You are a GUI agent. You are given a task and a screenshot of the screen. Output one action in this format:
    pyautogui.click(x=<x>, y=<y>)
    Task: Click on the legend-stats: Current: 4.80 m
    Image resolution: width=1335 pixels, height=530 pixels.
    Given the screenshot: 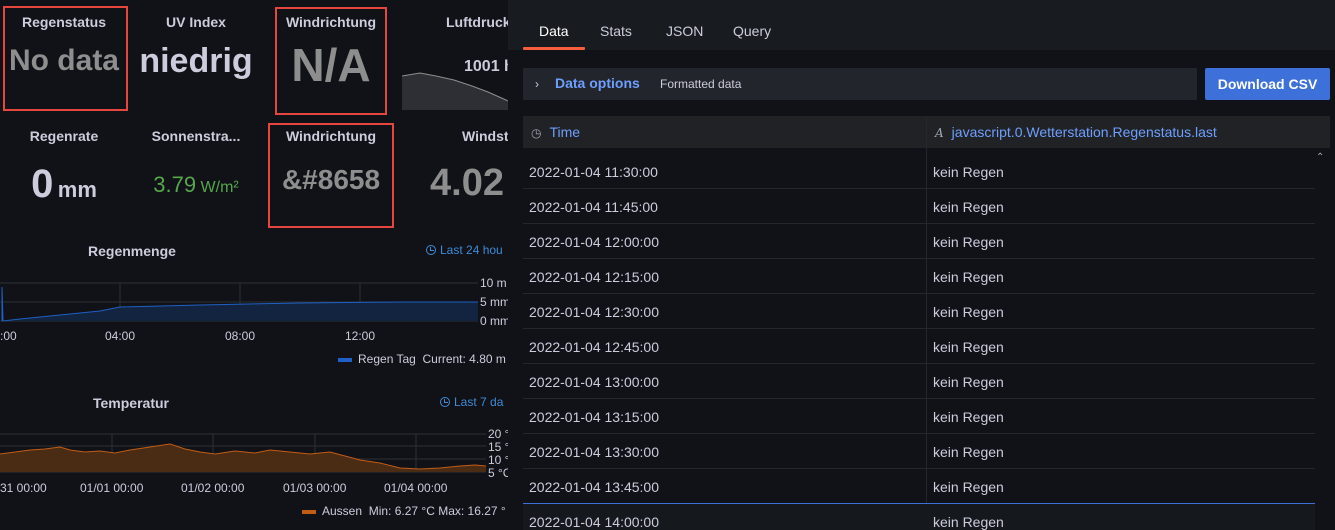 What is the action you would take?
    pyautogui.click(x=464, y=359)
    